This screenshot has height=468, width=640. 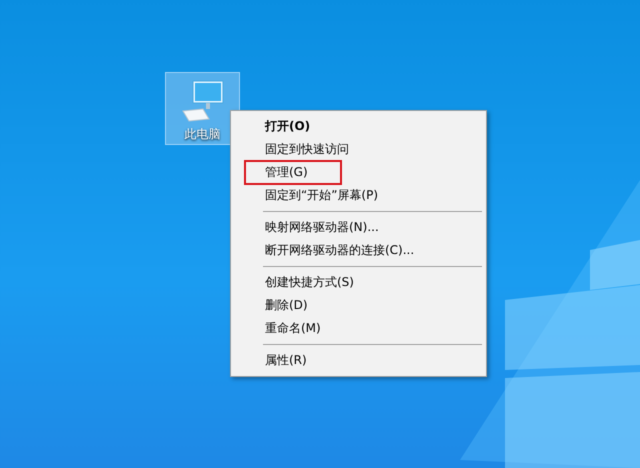 I want to click on desktop-icon-label: 此电脑, so click(x=202, y=134).